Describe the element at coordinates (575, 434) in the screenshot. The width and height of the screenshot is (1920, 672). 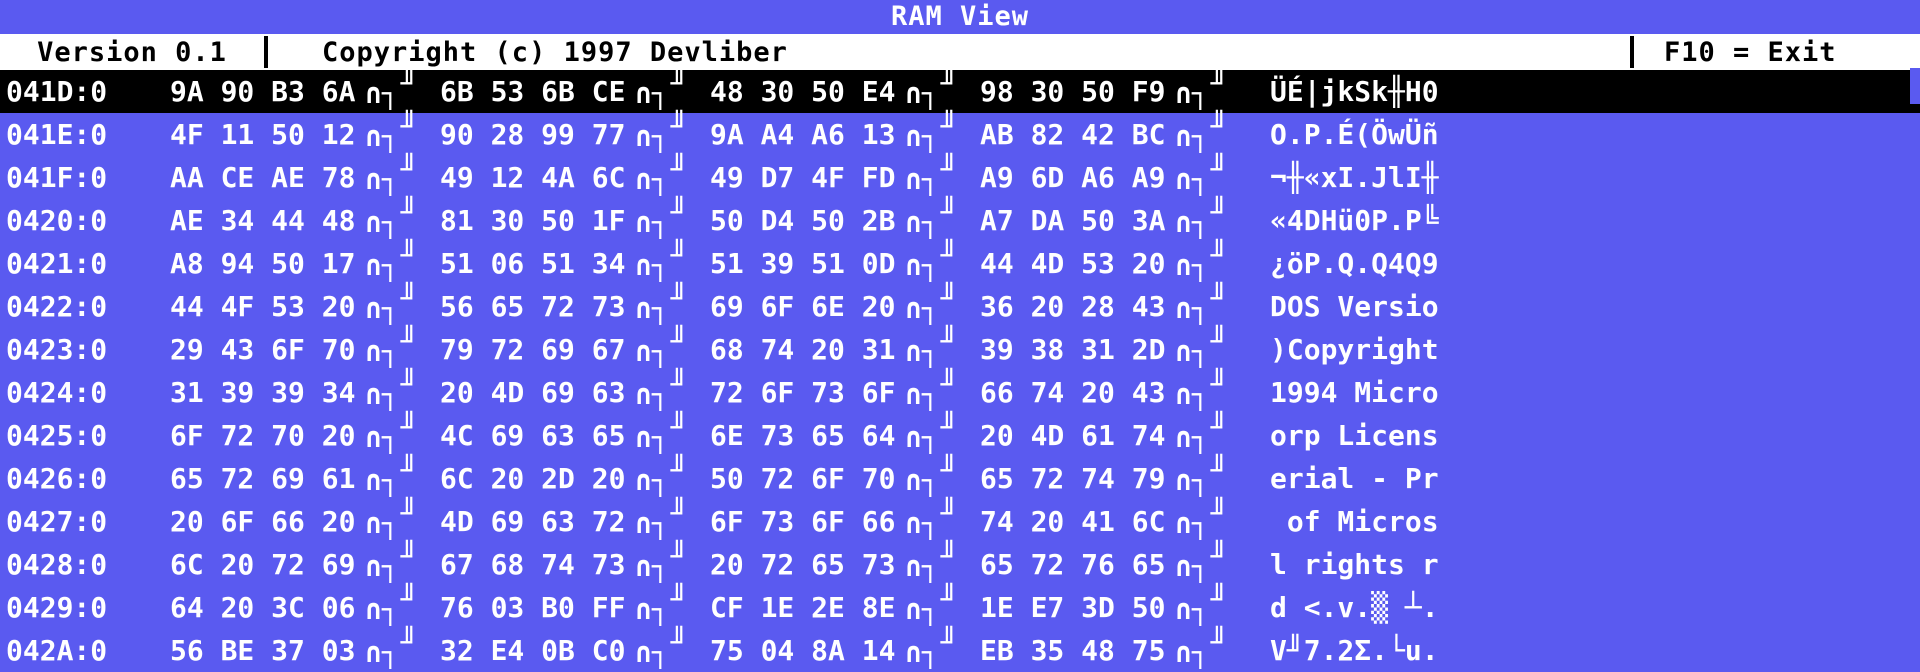
I see `hex-byte-group: 4C 69 63 65 ∩┐╜` at that location.